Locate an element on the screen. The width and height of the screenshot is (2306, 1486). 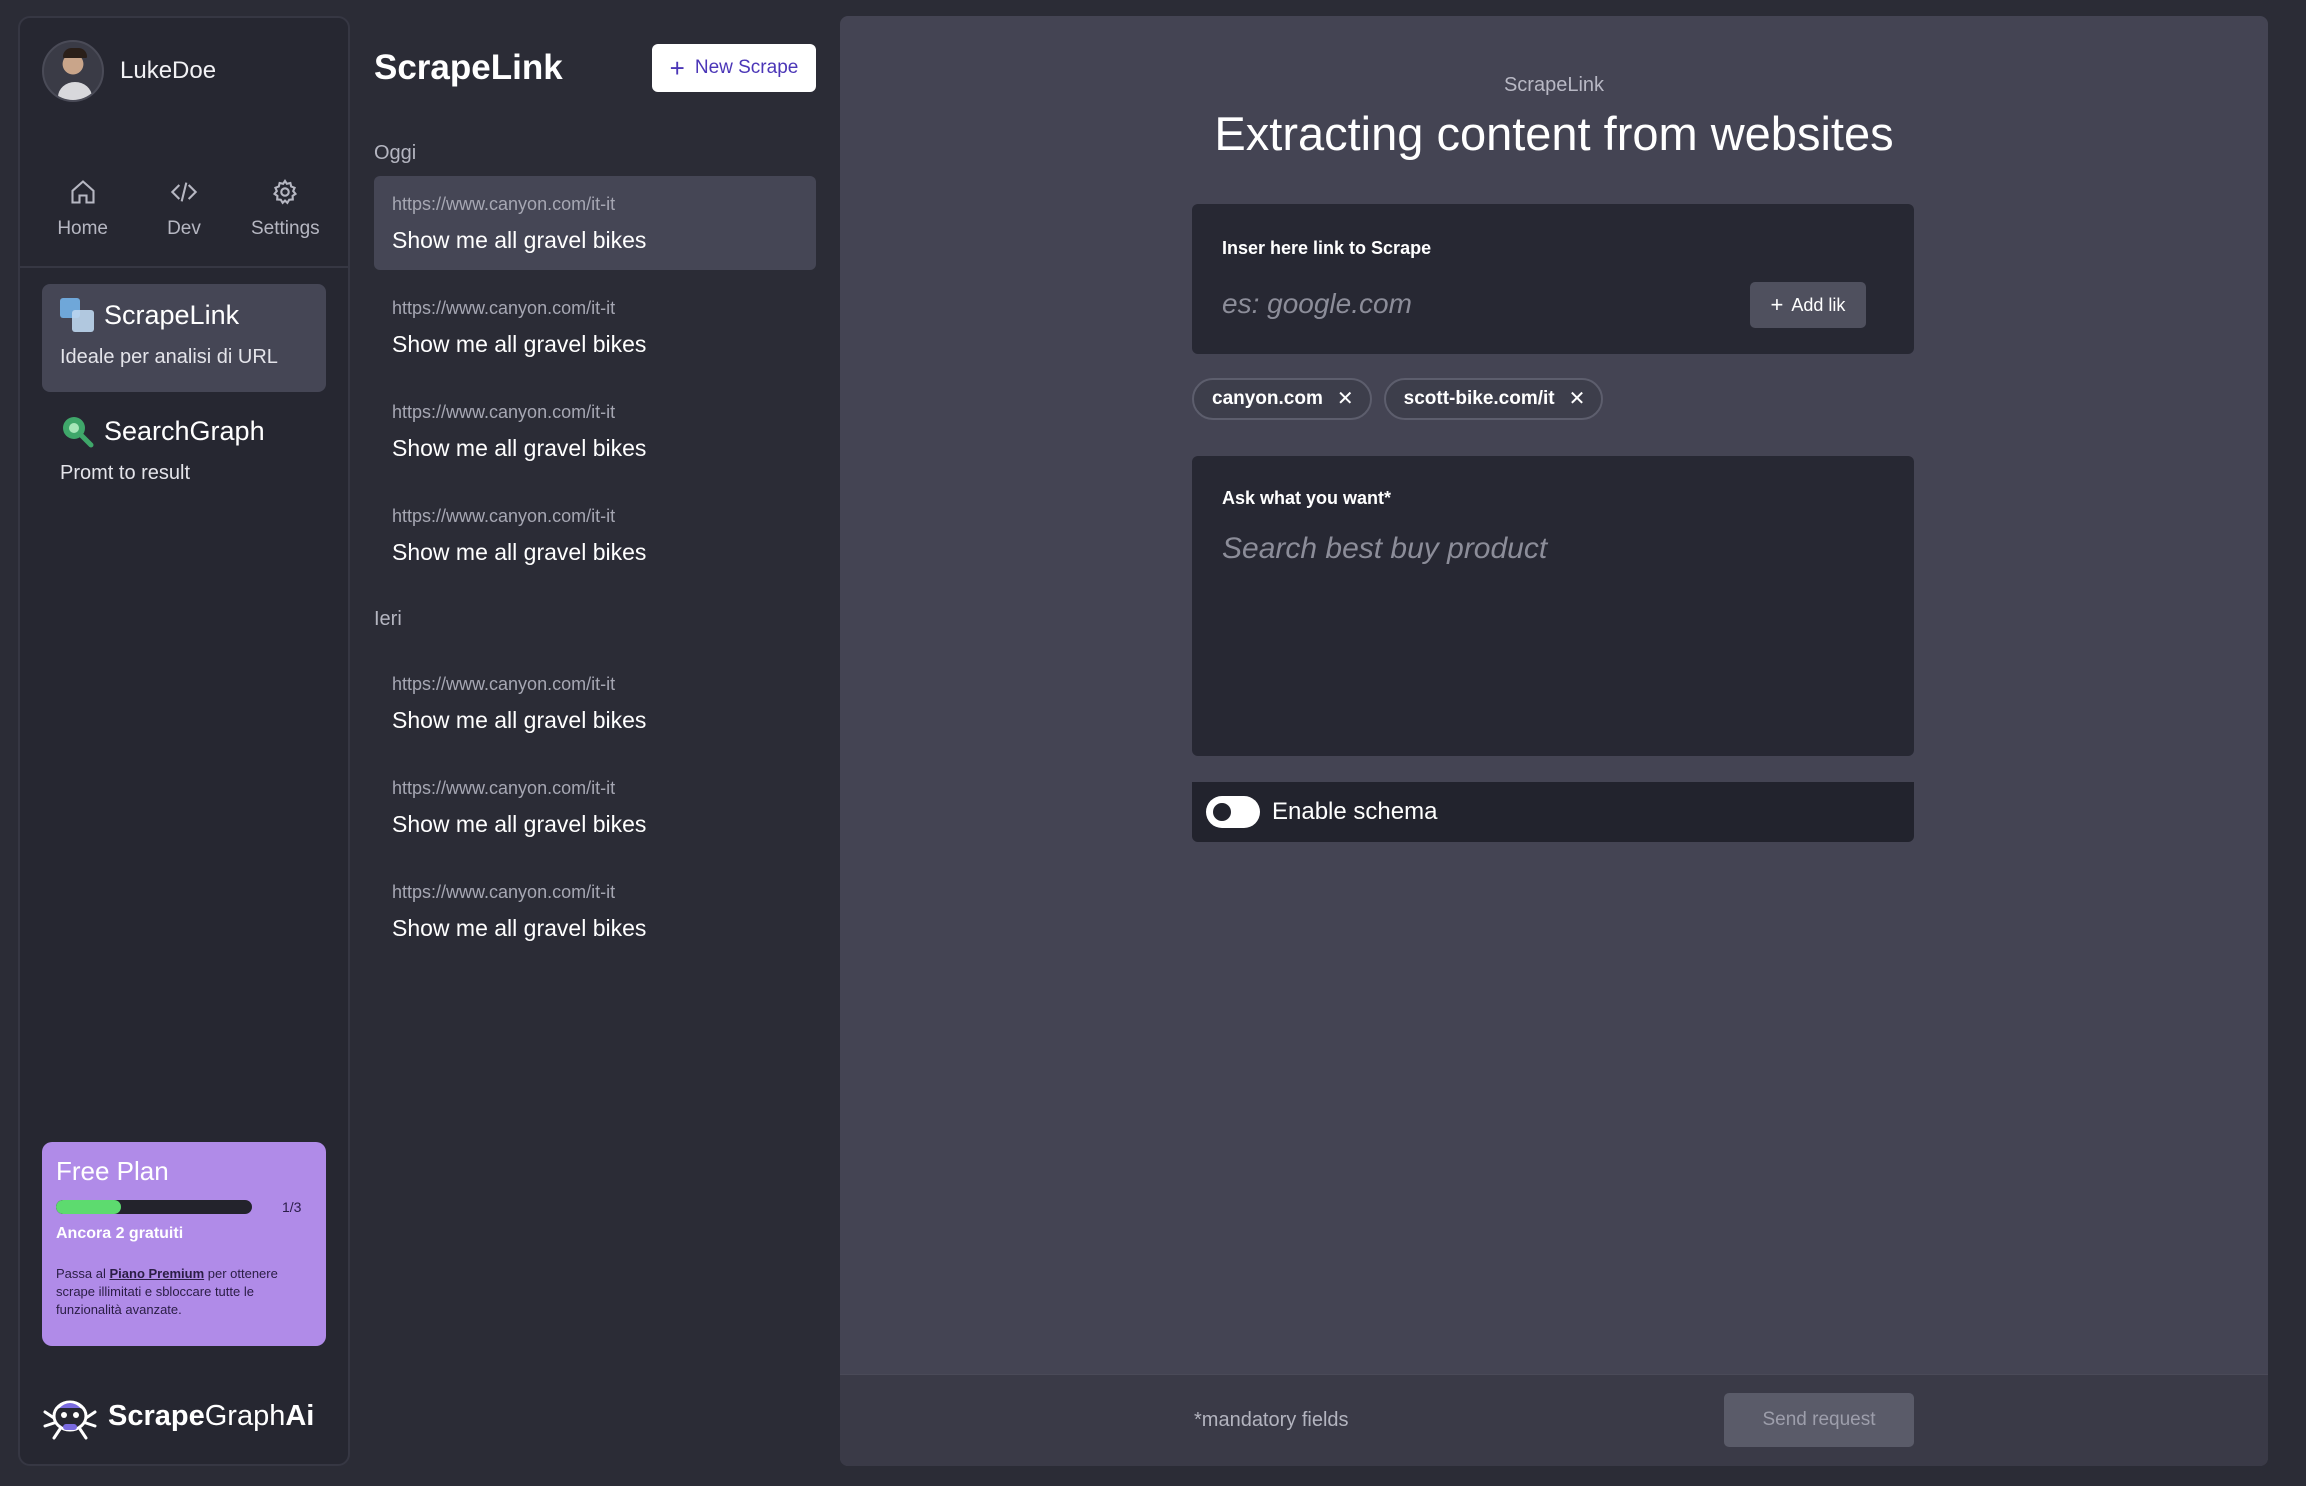
nav-settings: Settings is located at coordinates (285, 222).